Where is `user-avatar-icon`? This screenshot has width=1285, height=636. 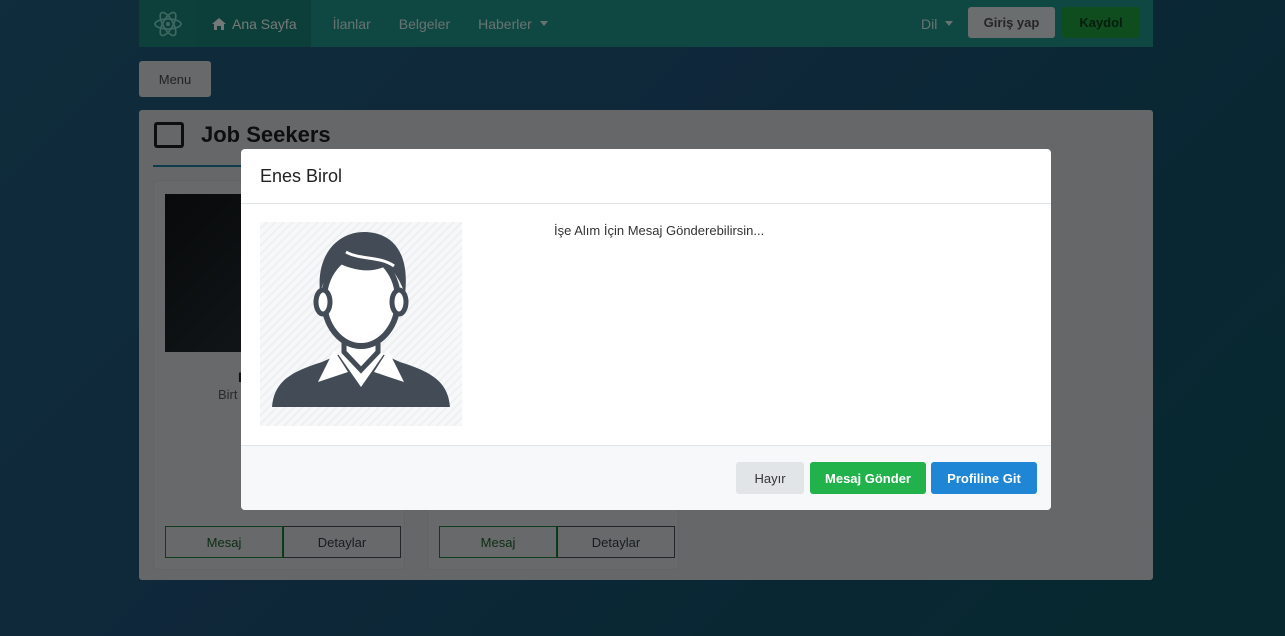 user-avatar-icon is located at coordinates (361, 319).